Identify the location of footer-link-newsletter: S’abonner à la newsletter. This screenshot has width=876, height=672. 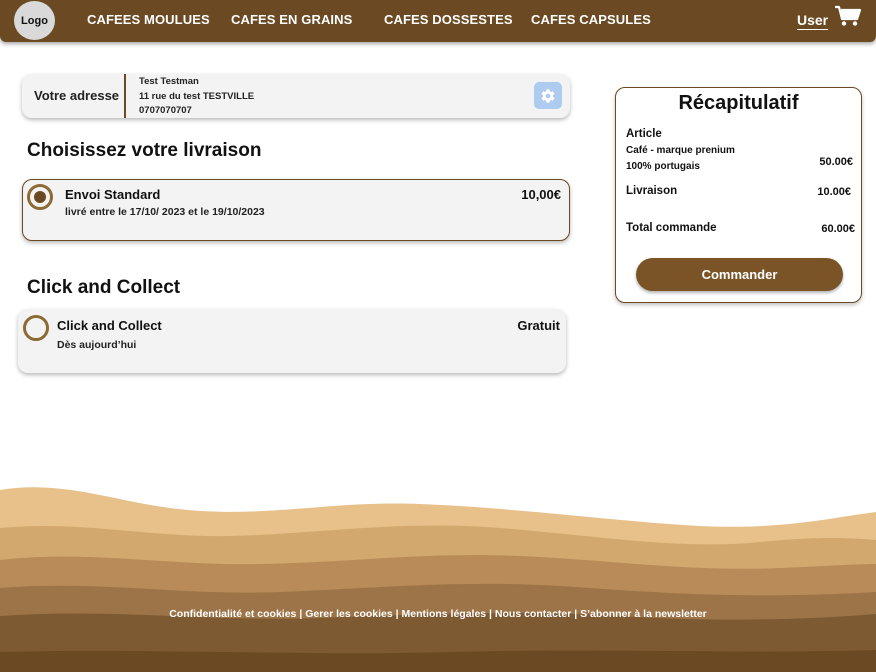
(643, 614).